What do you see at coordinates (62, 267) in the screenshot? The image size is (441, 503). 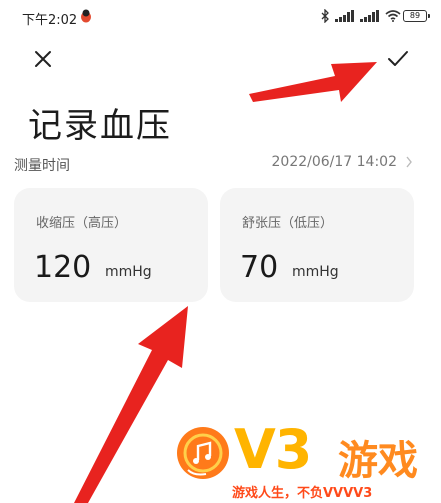 I see `systolic-value: 120` at bounding box center [62, 267].